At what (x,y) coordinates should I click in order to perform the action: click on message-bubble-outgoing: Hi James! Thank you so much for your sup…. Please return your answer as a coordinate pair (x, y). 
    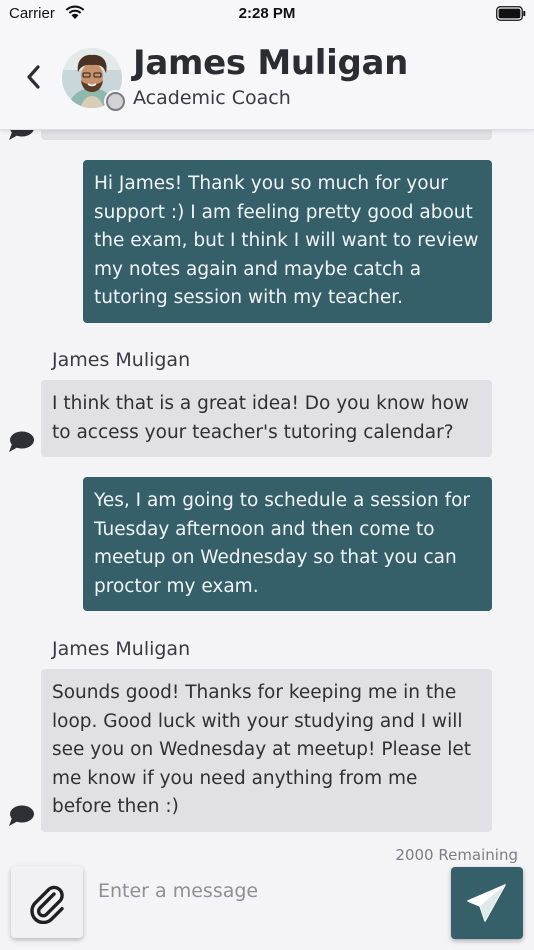
    Looking at the image, I should click on (287, 241).